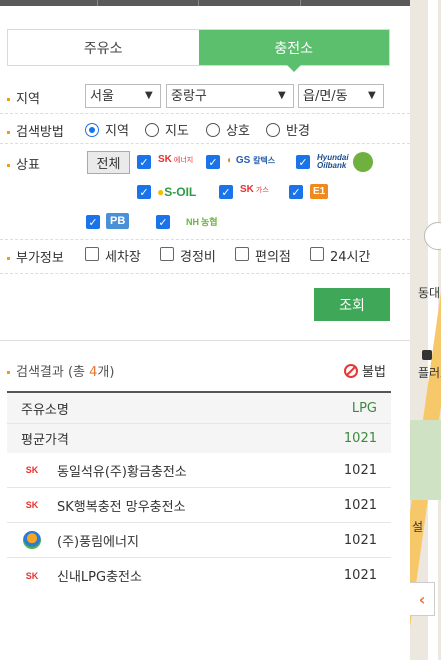 This screenshot has width=441, height=660. I want to click on sk-energy-logo: SK 에너지, so click(176, 159).